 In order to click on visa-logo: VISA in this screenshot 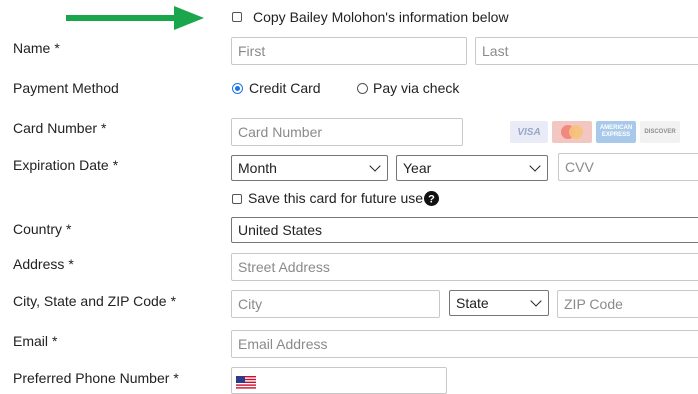, I will do `click(529, 132)`.